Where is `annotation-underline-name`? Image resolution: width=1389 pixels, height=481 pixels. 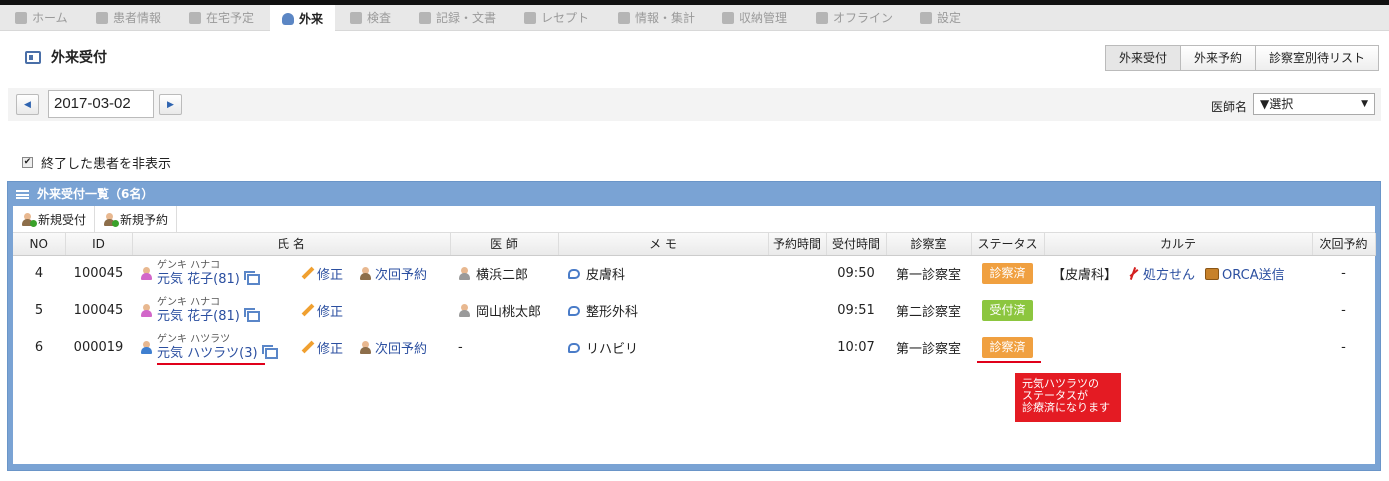
annotation-underline-name is located at coordinates (211, 364).